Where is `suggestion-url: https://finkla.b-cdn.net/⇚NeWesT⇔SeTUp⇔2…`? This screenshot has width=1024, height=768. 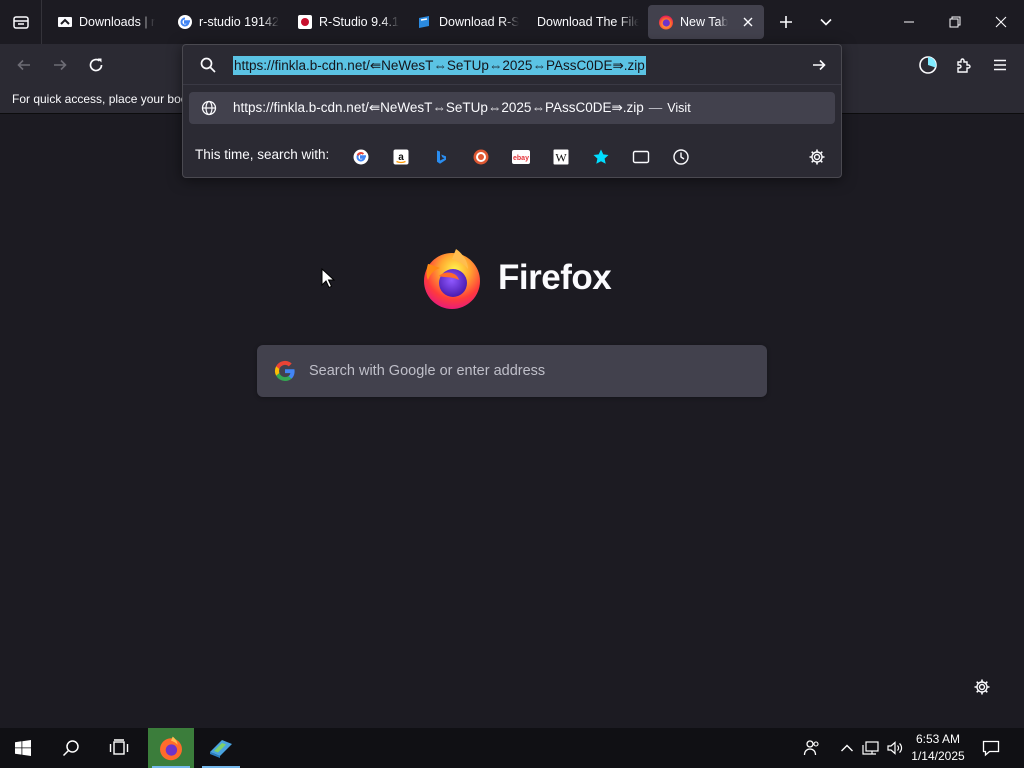 suggestion-url: https://finkla.b-cdn.net/⇚NeWesT⇔SeTUp⇔2… is located at coordinates (438, 107).